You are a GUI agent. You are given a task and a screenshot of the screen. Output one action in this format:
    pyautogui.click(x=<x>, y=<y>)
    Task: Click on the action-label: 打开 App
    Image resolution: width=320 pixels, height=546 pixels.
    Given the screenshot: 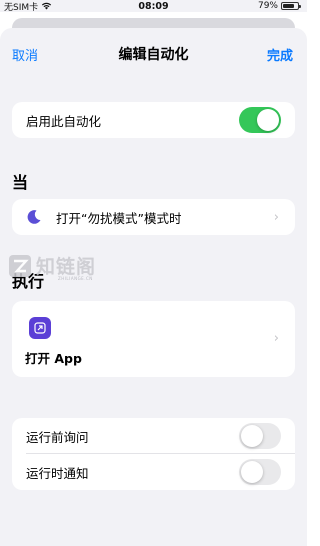 What is the action you would take?
    pyautogui.click(x=53, y=358)
    